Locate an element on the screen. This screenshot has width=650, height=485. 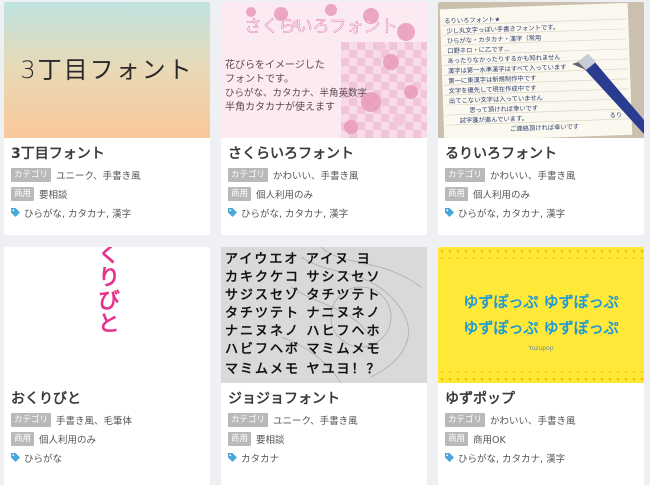
font-title: ジョジョフォント is located at coordinates (324, 399).